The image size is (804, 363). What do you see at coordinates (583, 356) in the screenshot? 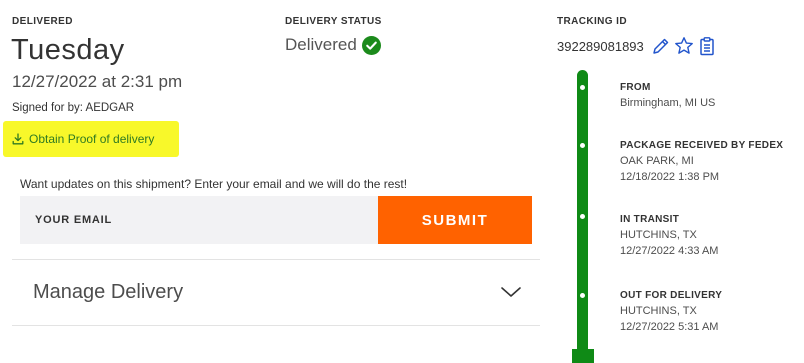
I see `timeline-end-marker` at bounding box center [583, 356].